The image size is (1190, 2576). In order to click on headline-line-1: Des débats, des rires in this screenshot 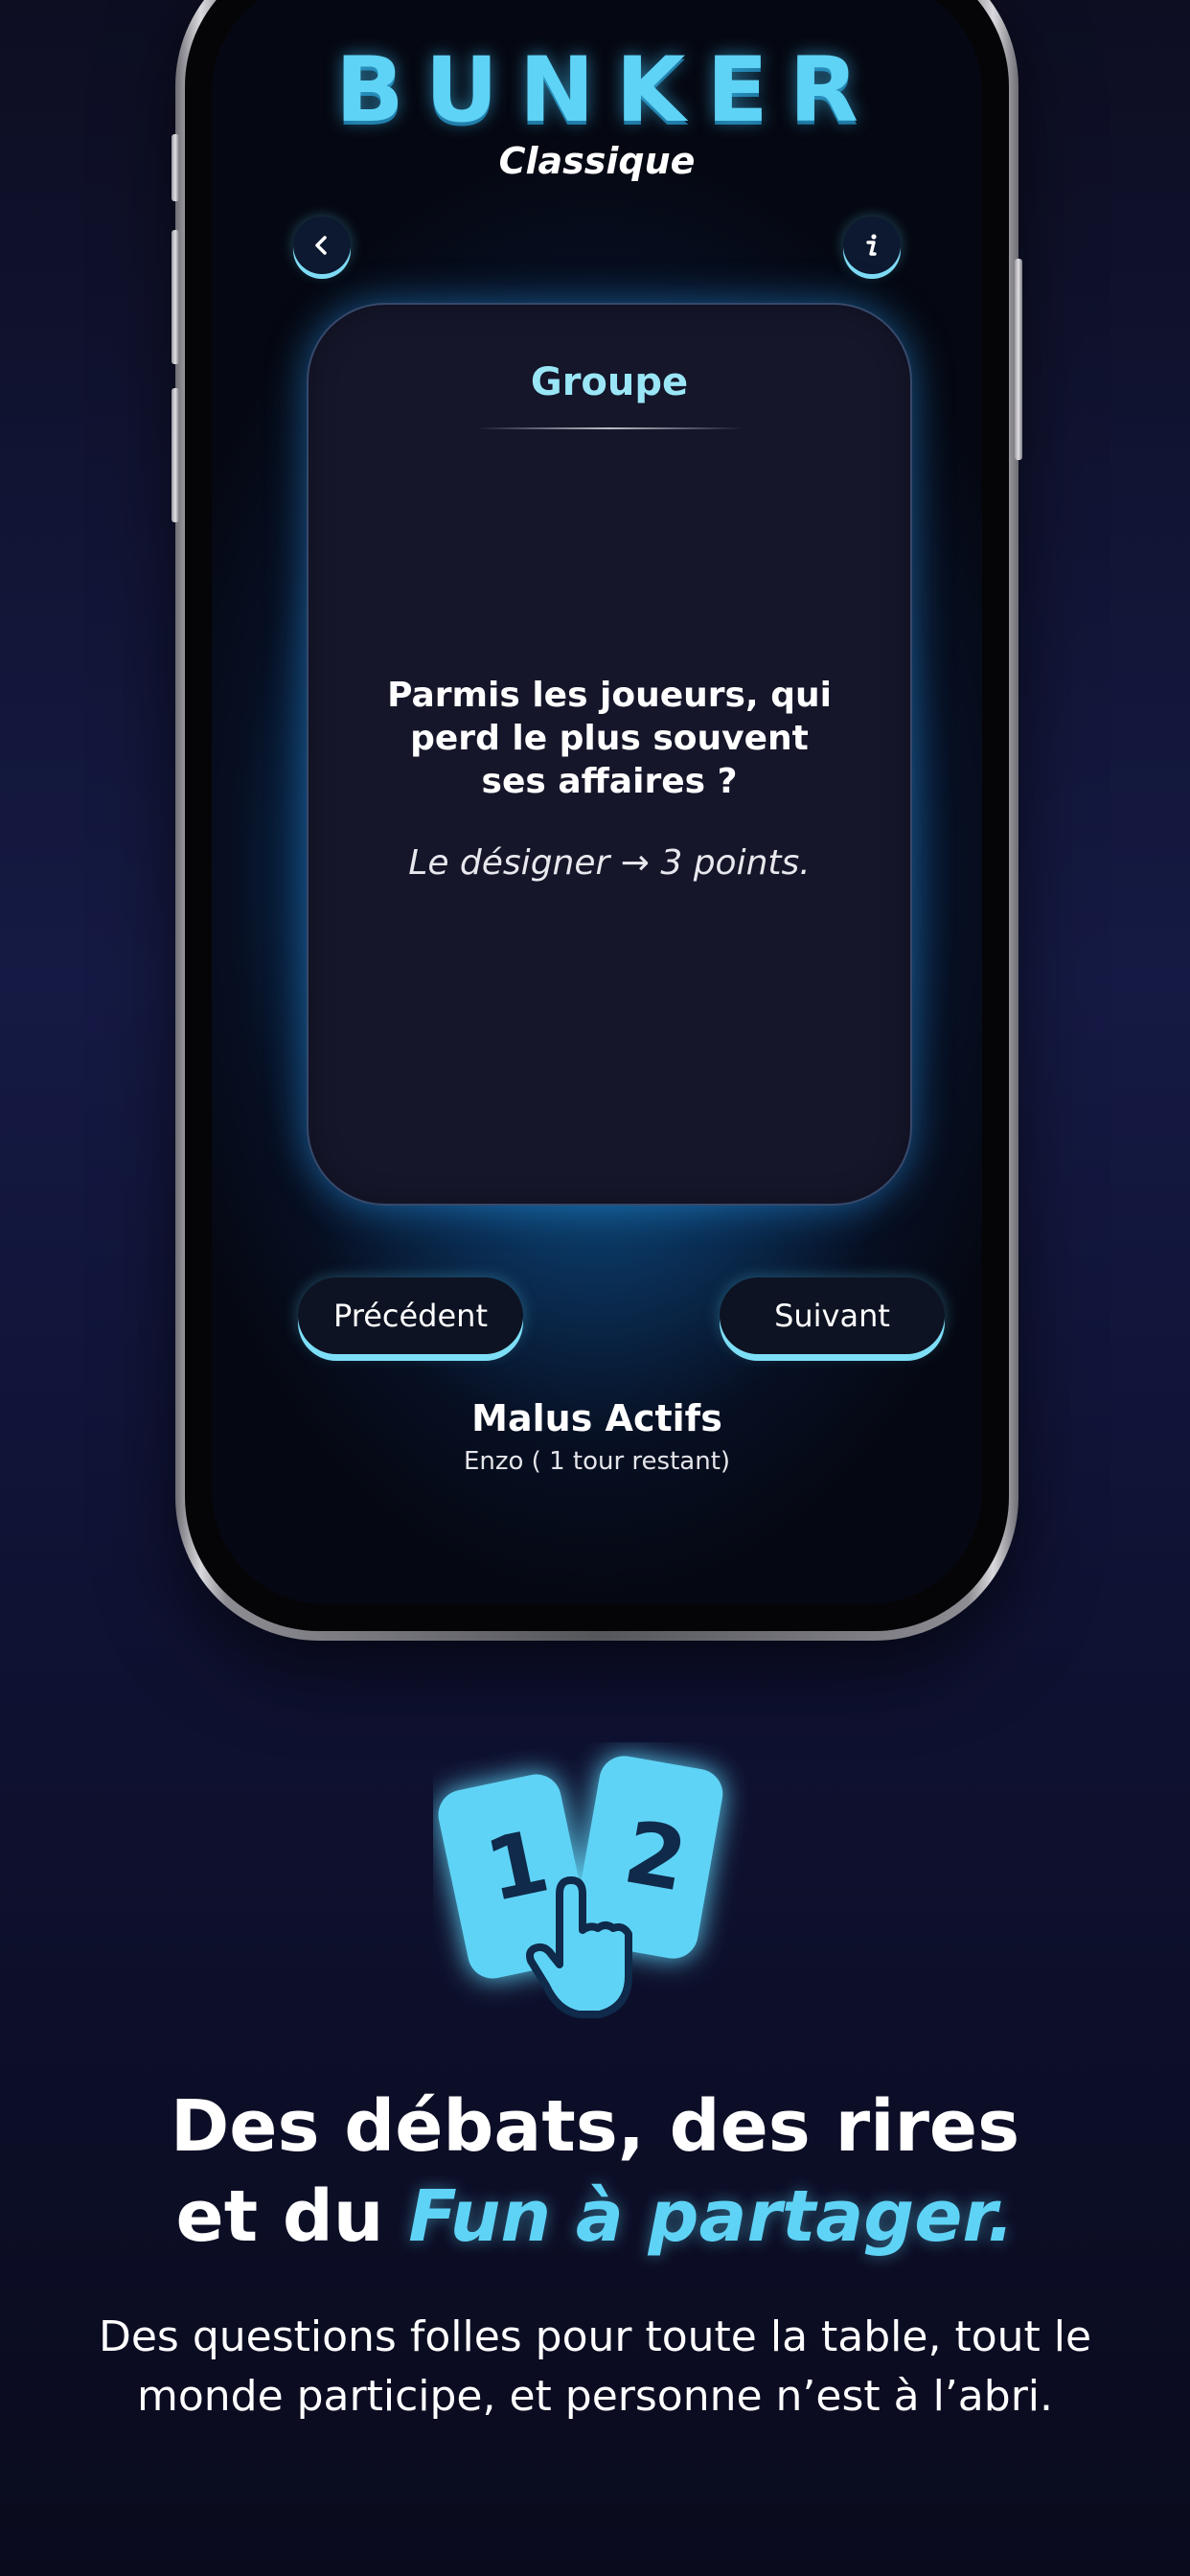, I will do `click(595, 2126)`.